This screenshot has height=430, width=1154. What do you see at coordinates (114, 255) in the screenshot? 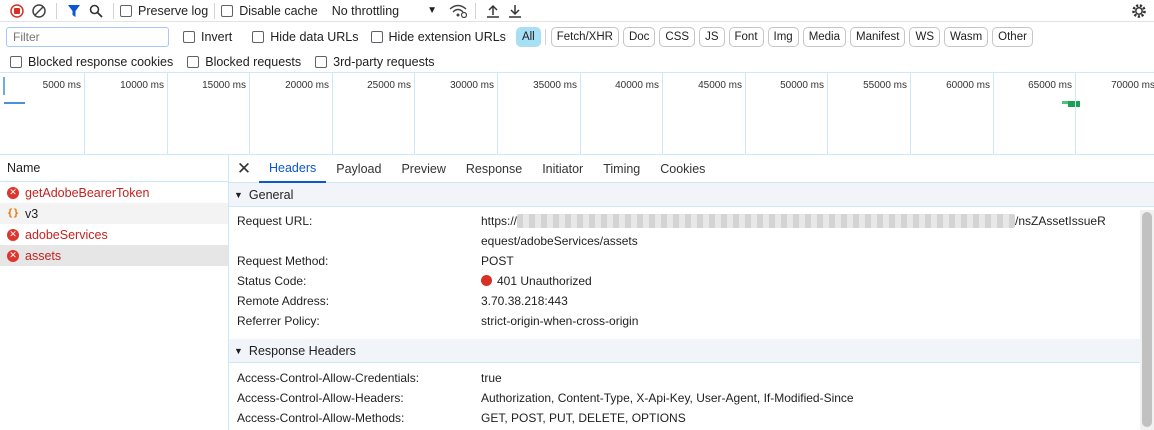
I see `request-row-selected: ✕ assets` at bounding box center [114, 255].